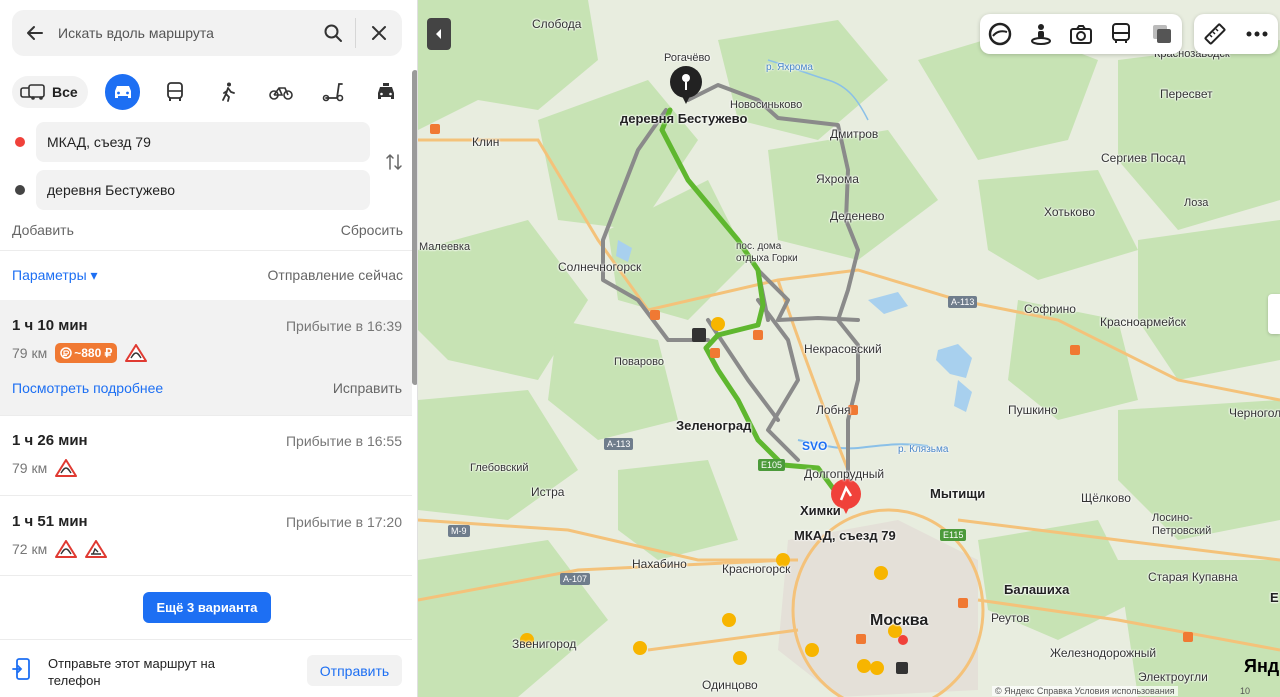 This screenshot has height=697, width=1280. I want to click on mode-scooter, so click(334, 92).